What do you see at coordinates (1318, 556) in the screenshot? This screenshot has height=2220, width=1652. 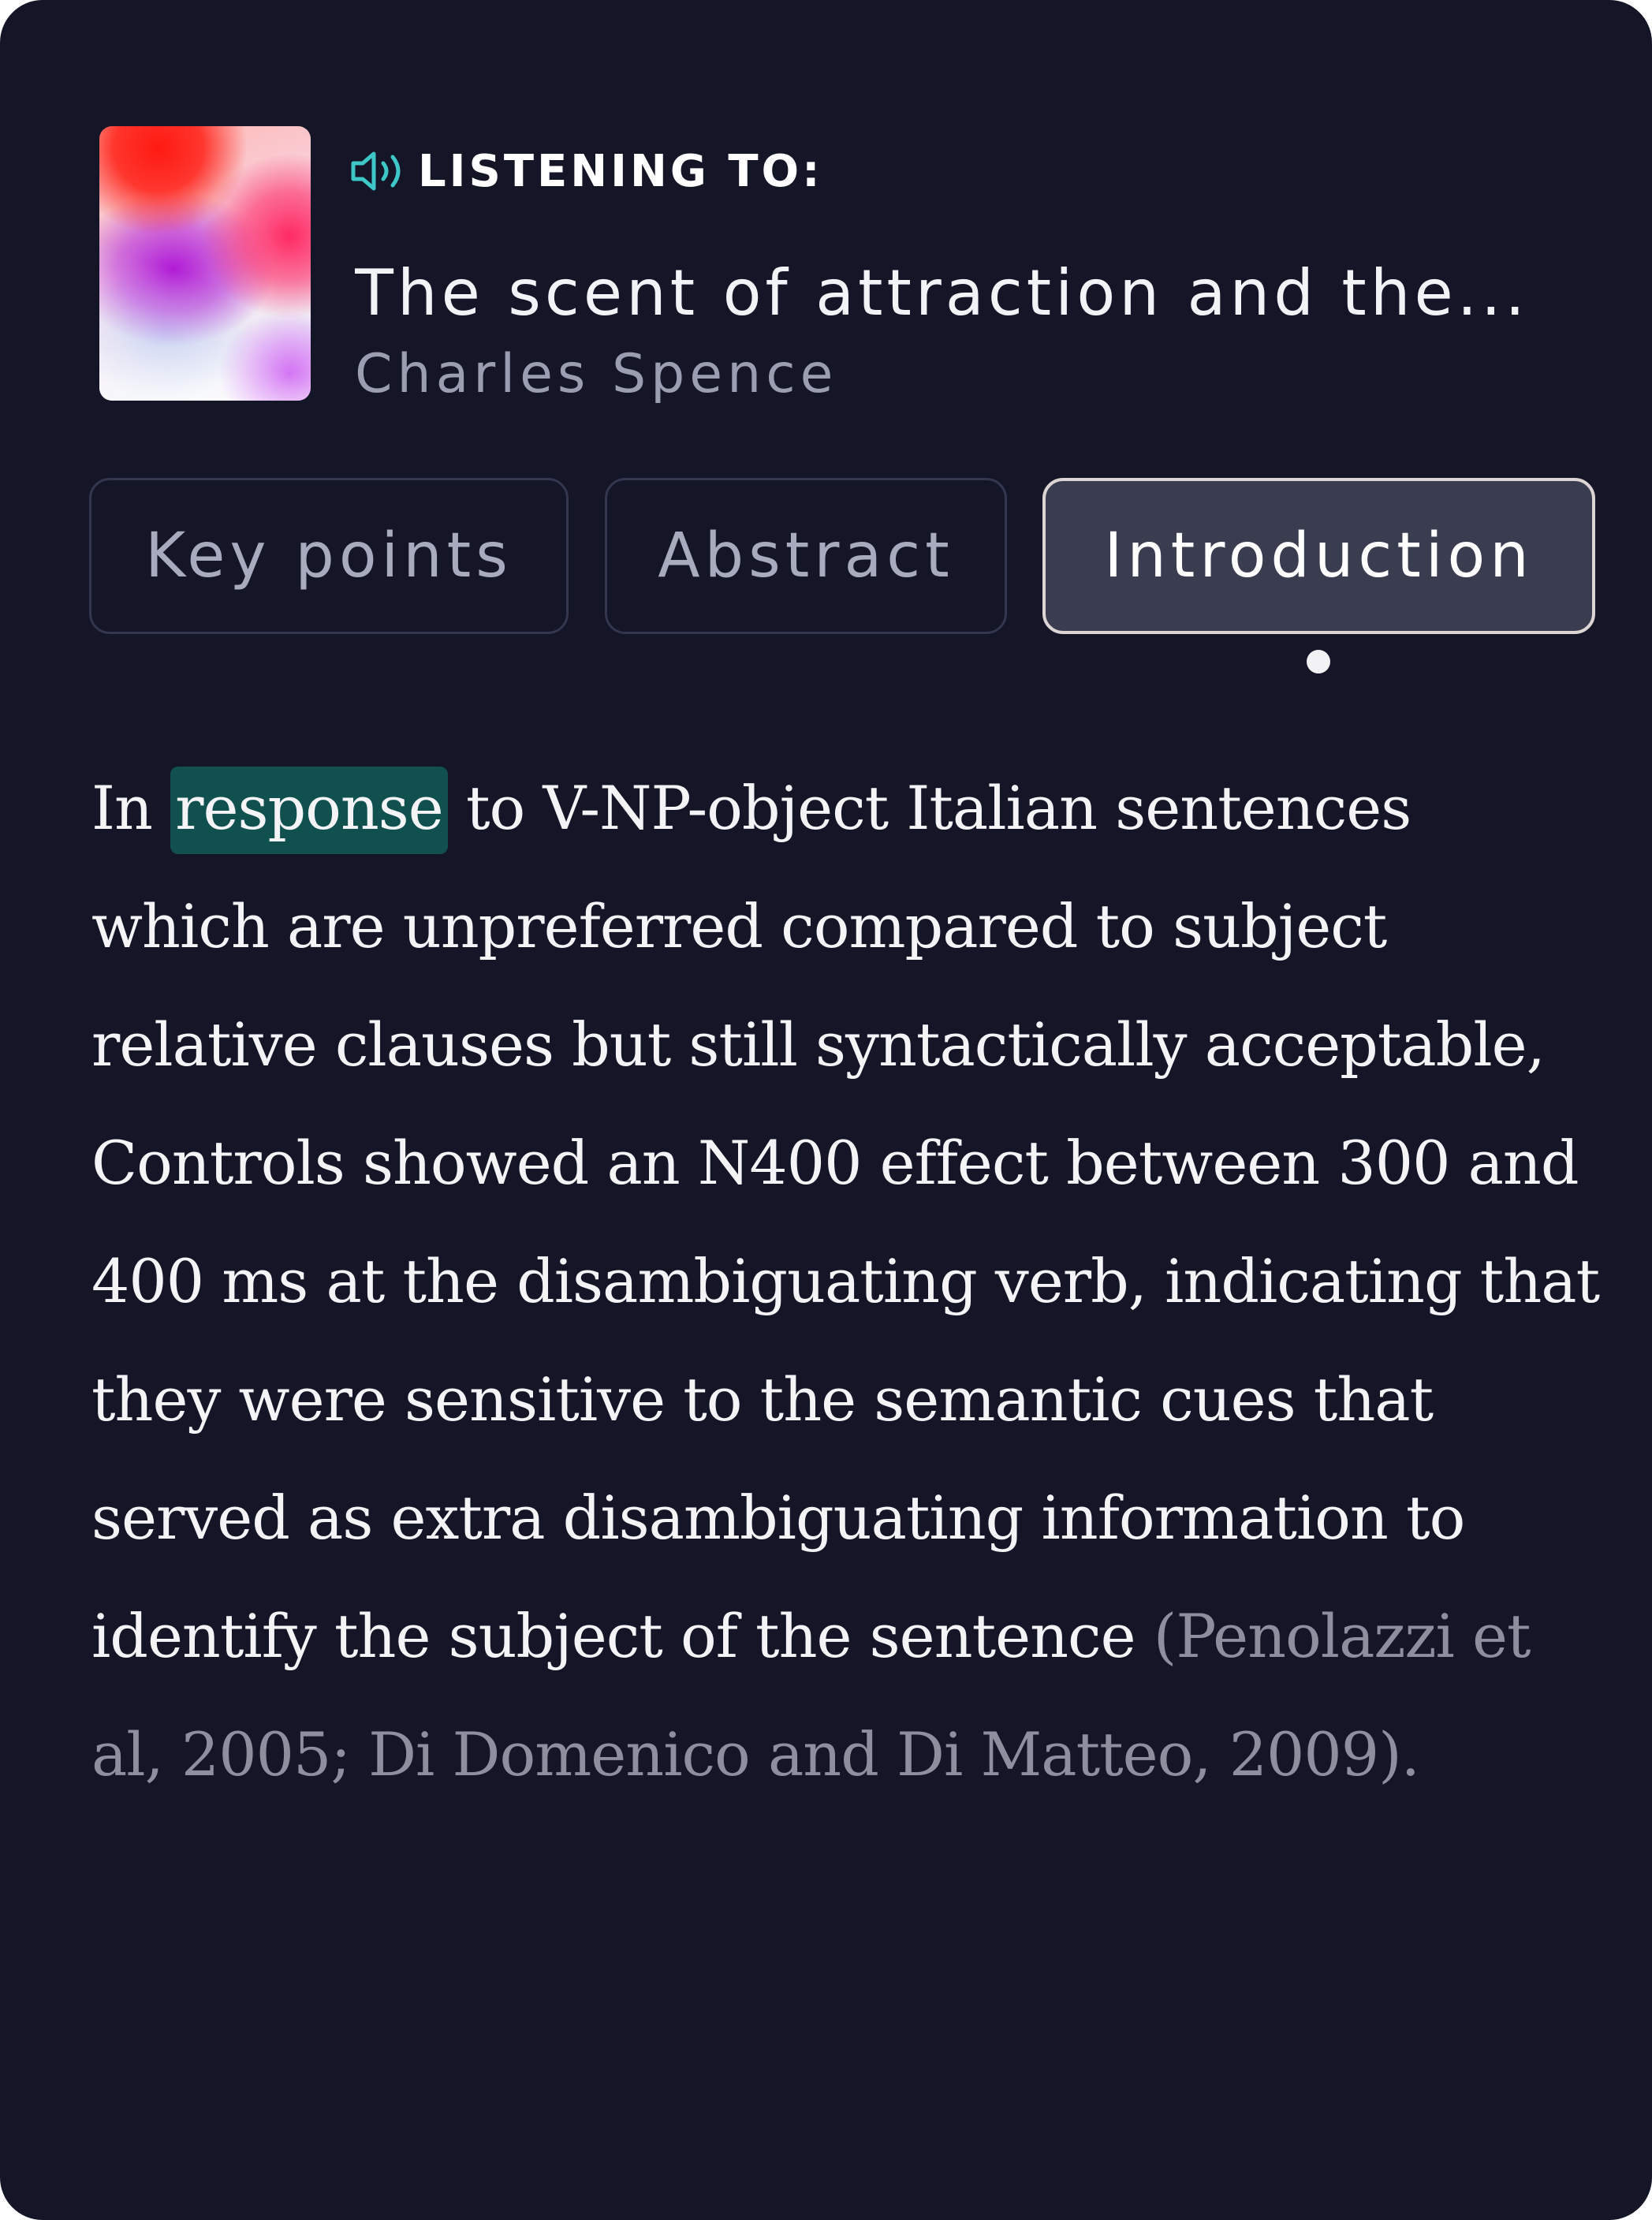 I see `tab-introduction: Introduction` at bounding box center [1318, 556].